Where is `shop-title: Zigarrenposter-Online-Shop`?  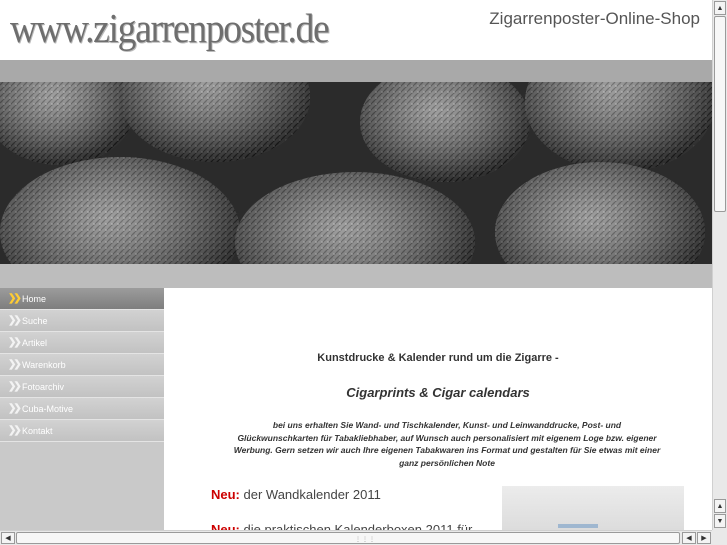
shop-title: Zigarrenposter-Online-Shop is located at coordinates (594, 18).